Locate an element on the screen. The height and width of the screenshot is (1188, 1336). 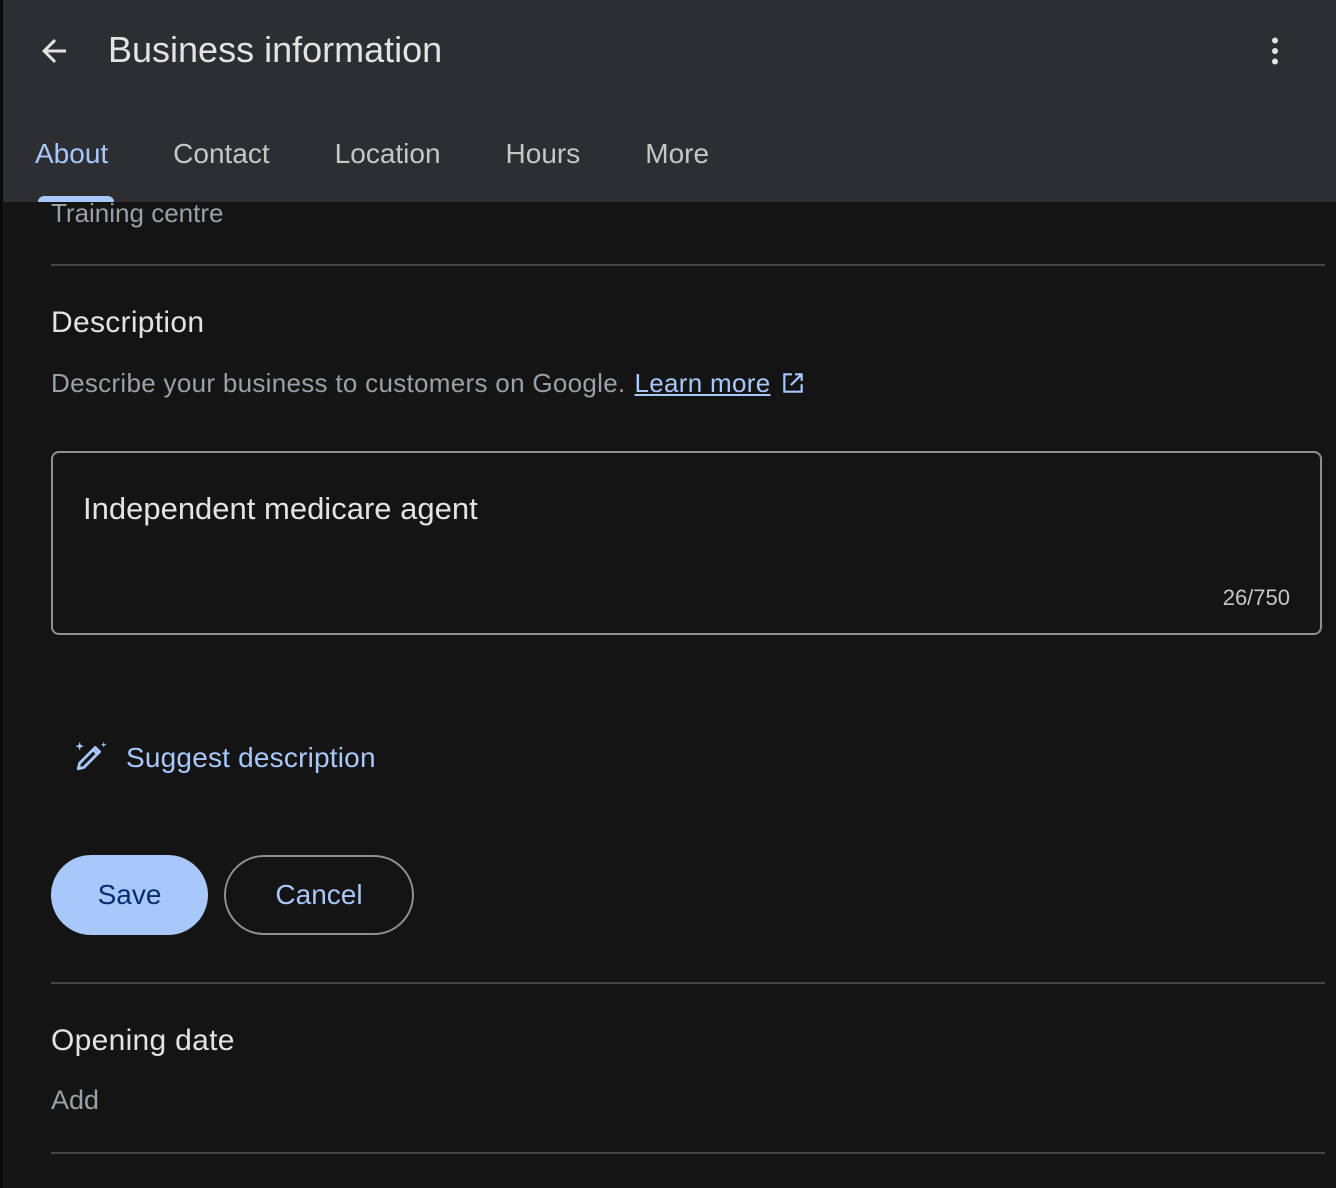
more-options-button is located at coordinates (1275, 51).